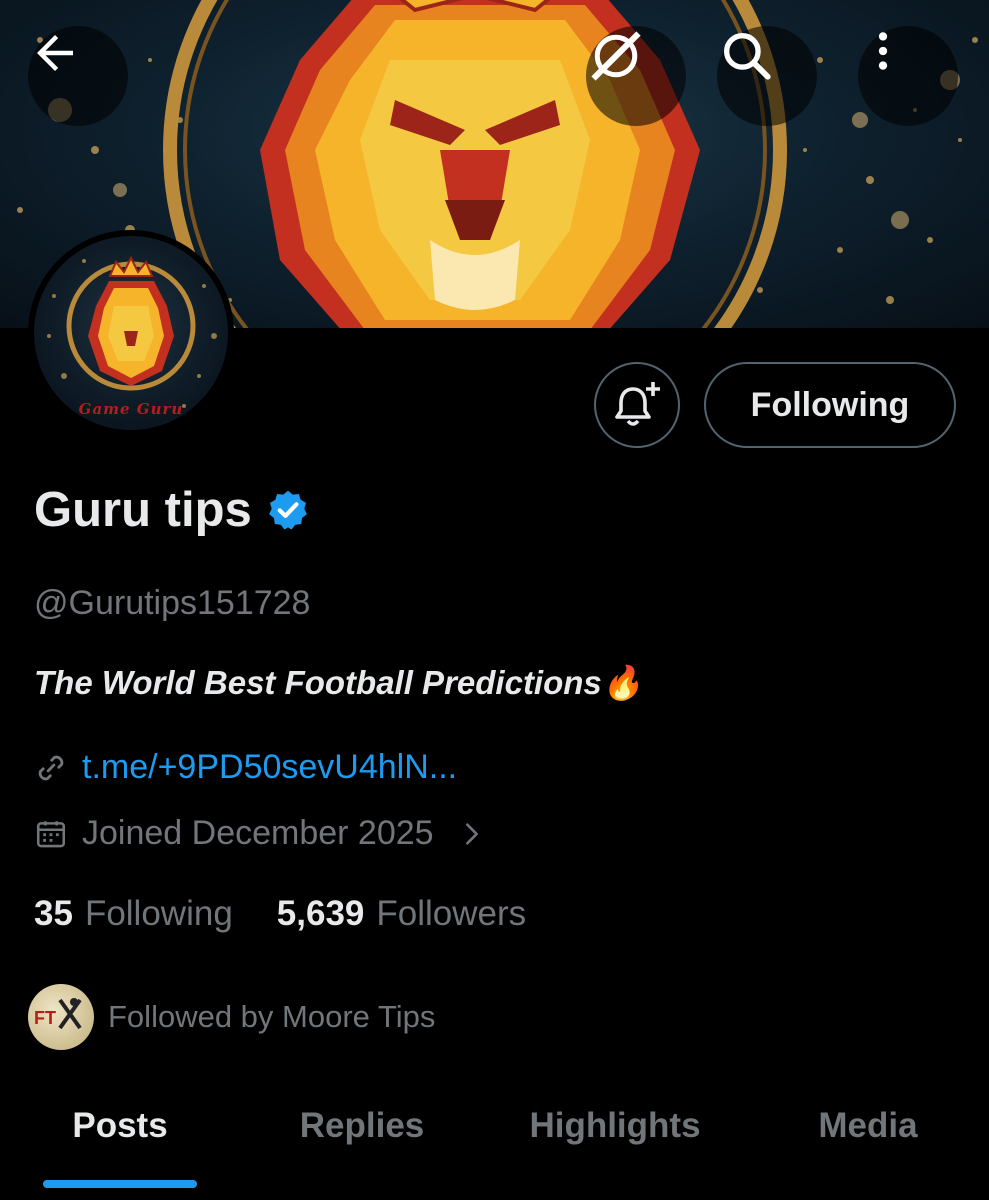  I want to click on followed-by-row: FT Followed by Moore Tips, so click(231, 1017).